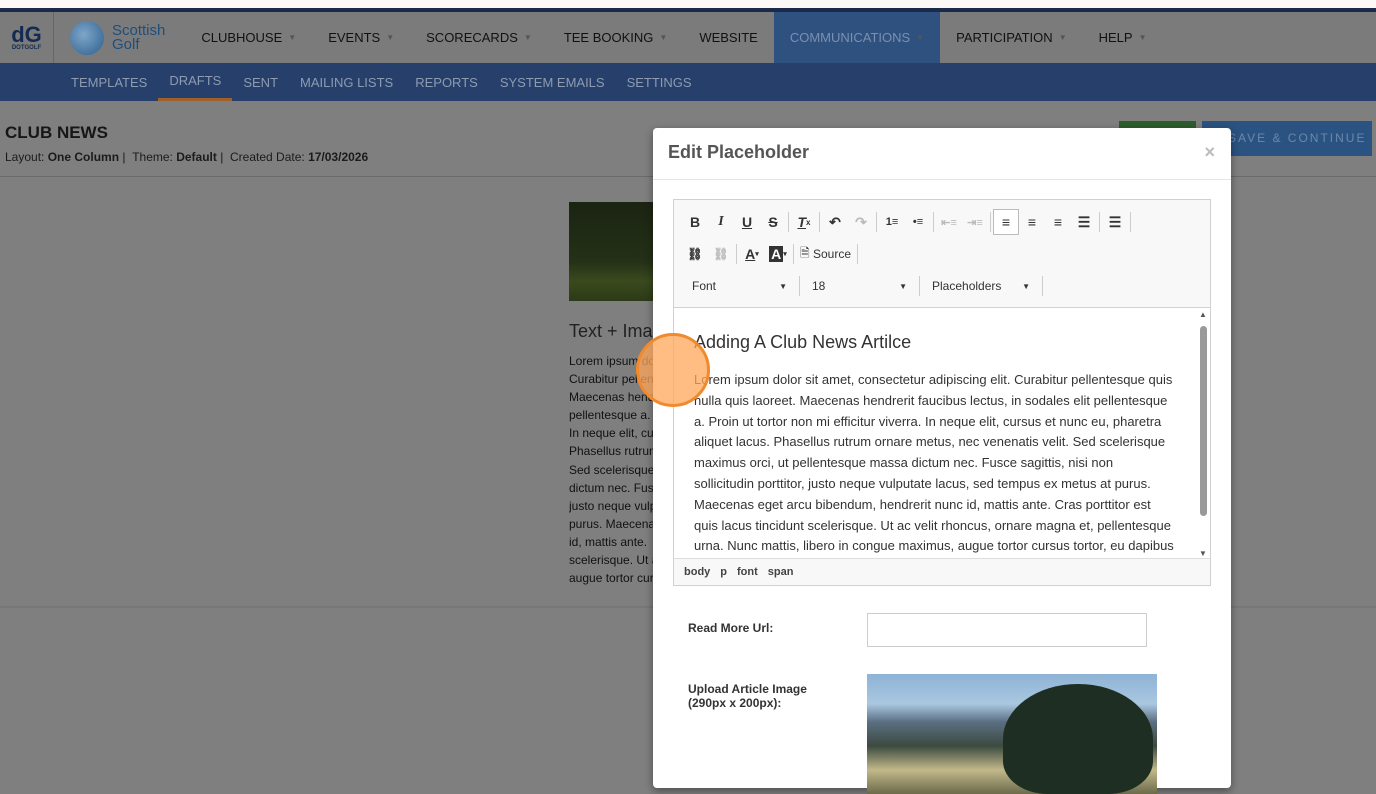 This screenshot has height=794, width=1376. What do you see at coordinates (731, 628) in the screenshot?
I see `read-more-label: Read More Url:` at bounding box center [731, 628].